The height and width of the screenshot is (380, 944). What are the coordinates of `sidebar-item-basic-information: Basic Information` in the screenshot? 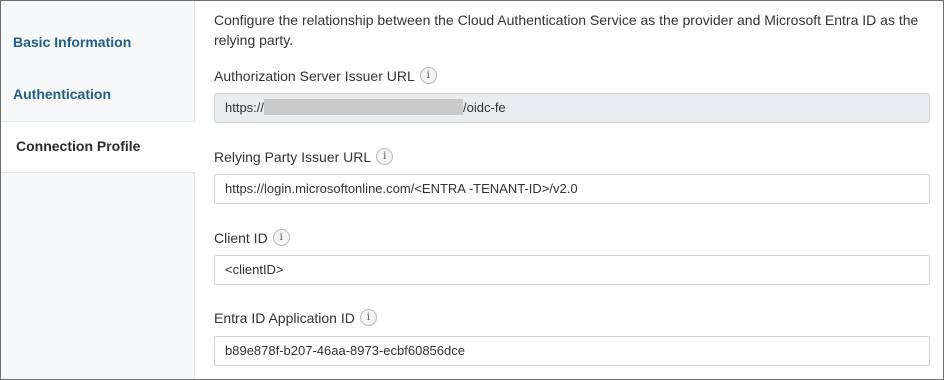 It's located at (97, 43).